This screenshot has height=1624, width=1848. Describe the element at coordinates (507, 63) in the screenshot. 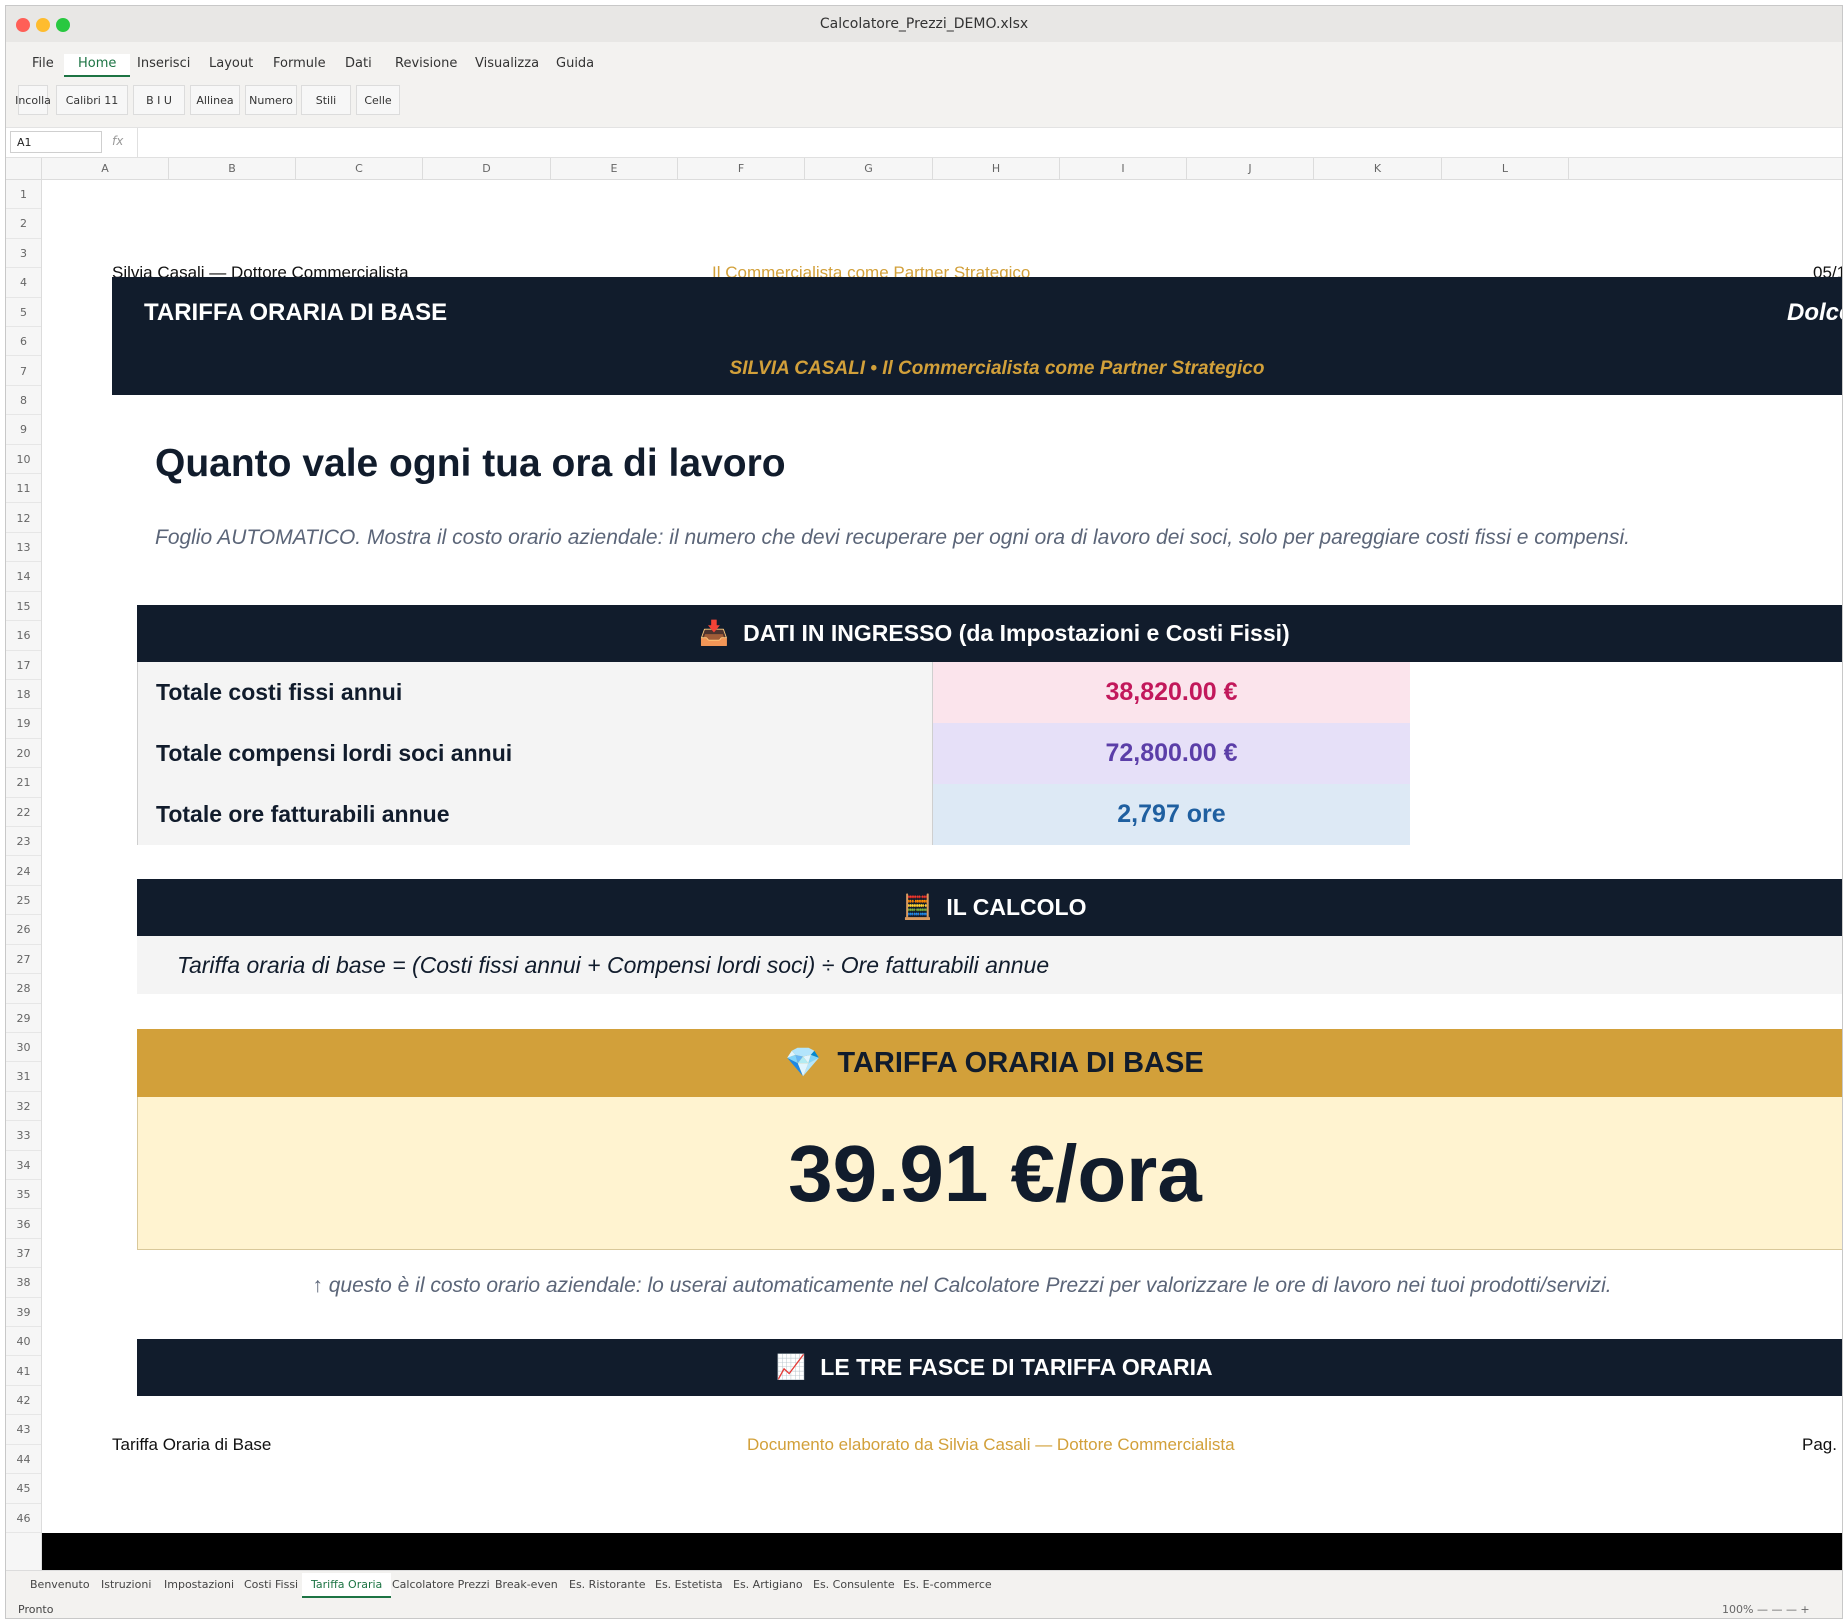

I see `tab-visualizza: Visualizza` at that location.